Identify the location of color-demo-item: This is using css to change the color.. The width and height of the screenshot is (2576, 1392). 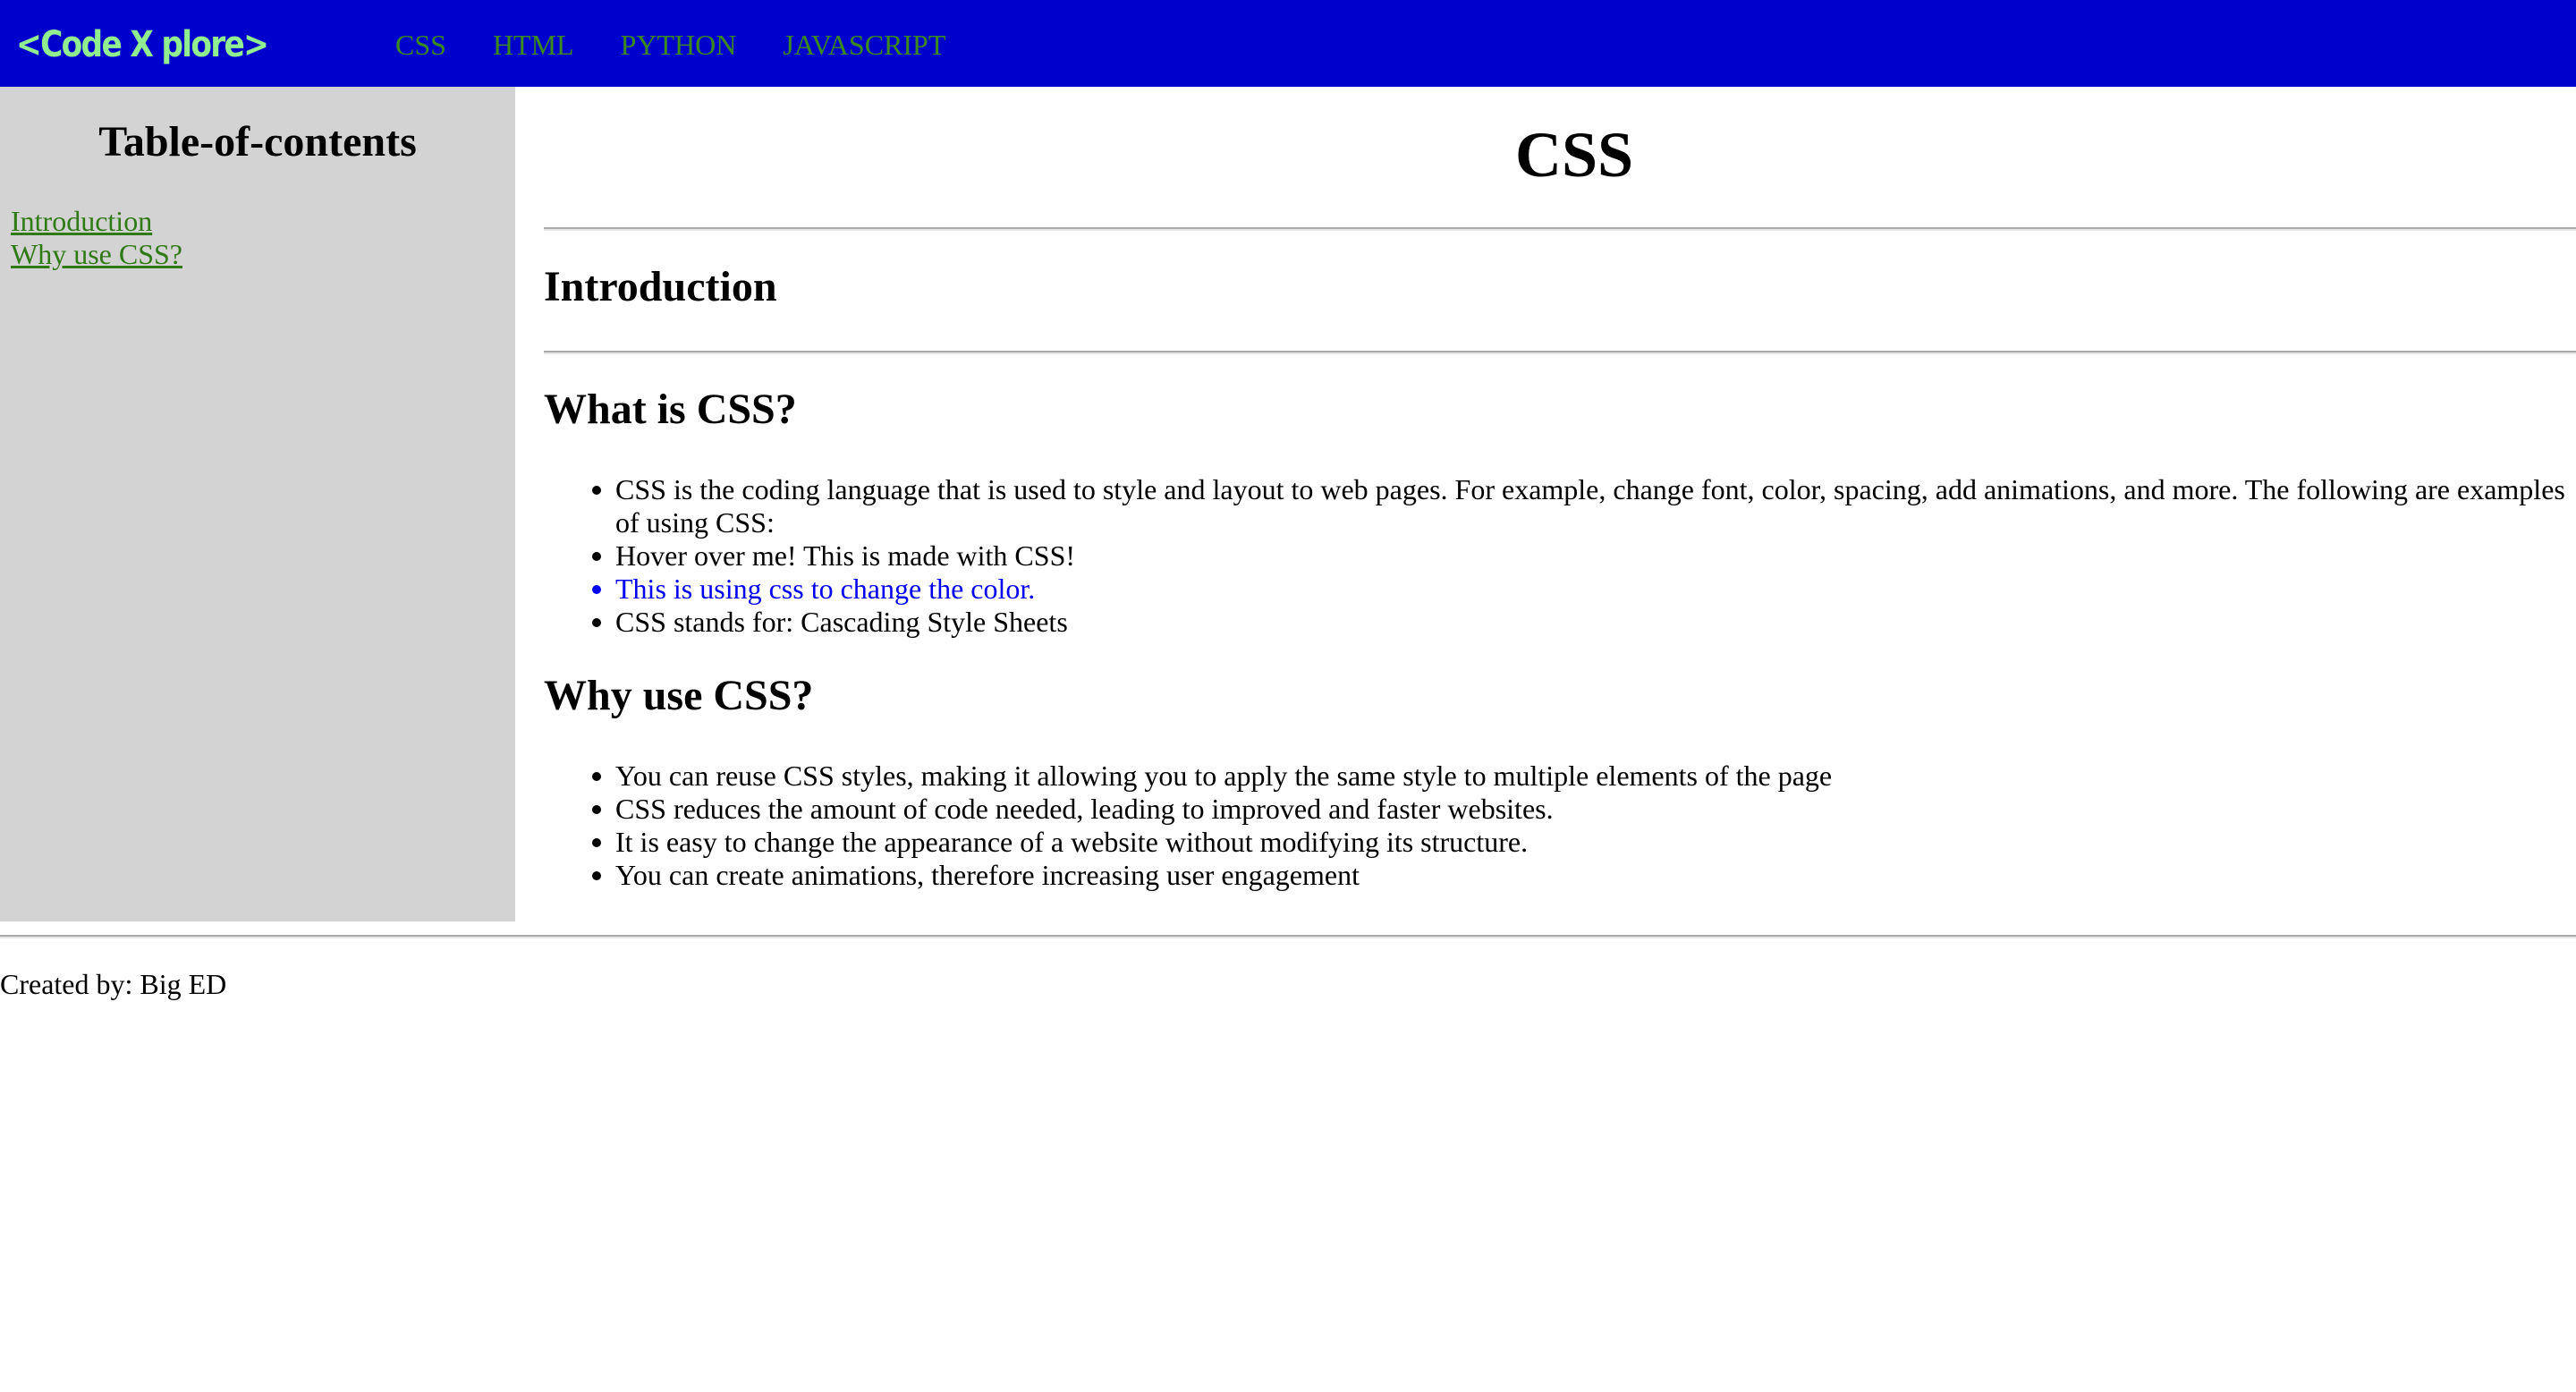
(1578, 589).